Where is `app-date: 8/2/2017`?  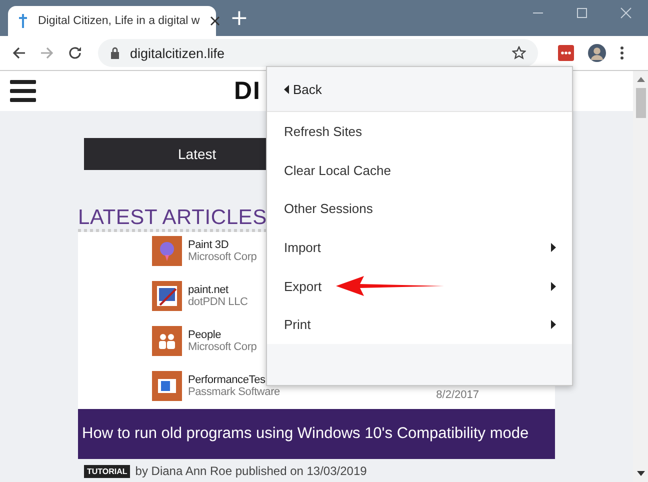 app-date: 8/2/2017 is located at coordinates (457, 395).